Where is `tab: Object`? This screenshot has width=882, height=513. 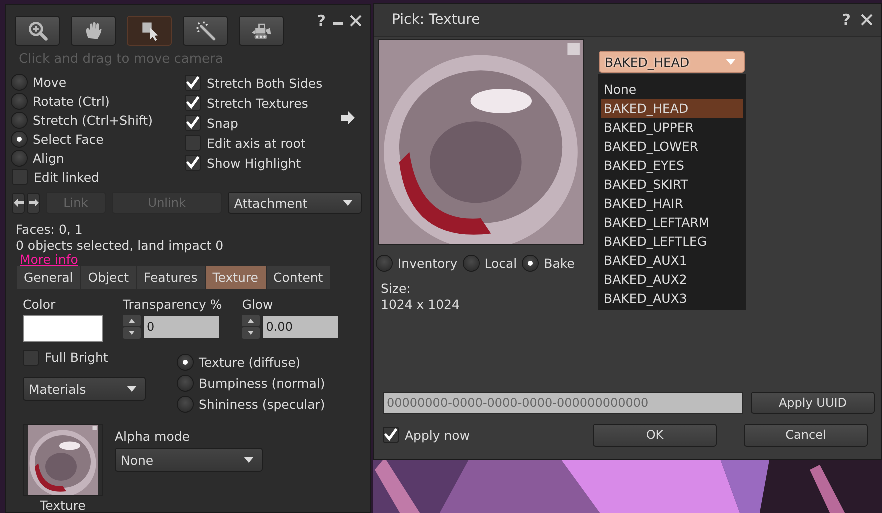 tab: Object is located at coordinates (108, 277).